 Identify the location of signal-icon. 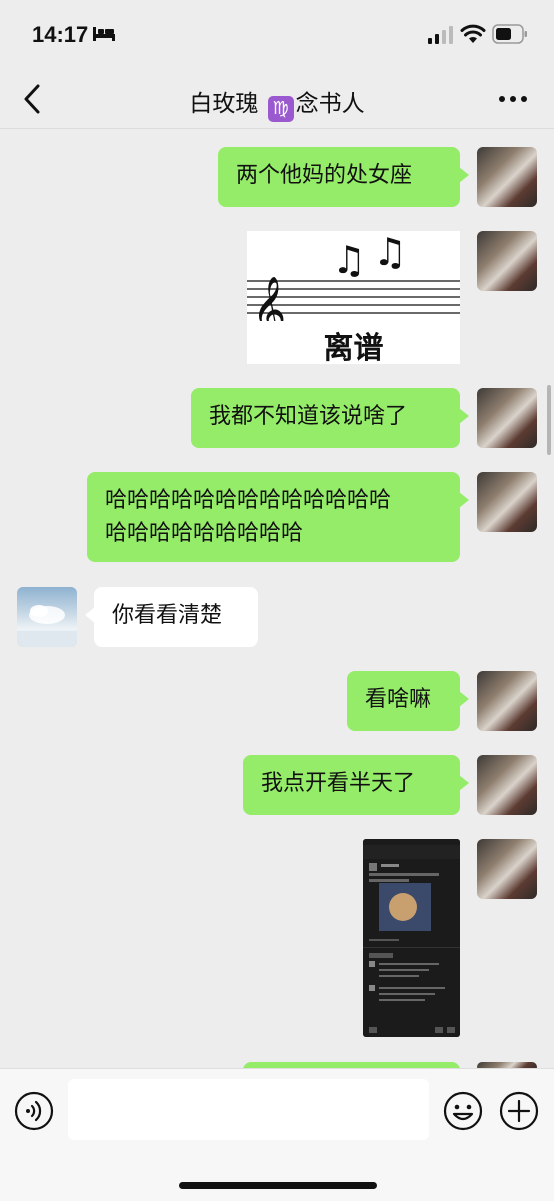
(440, 35).